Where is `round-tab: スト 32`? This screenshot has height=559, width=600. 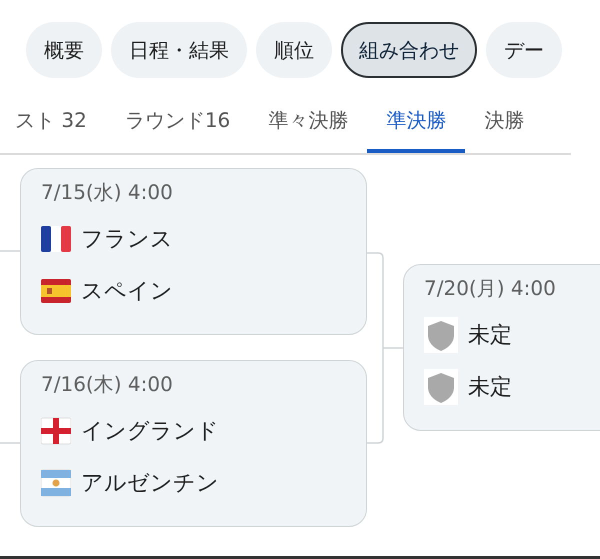
round-tab: スト 32 is located at coordinates (53, 124).